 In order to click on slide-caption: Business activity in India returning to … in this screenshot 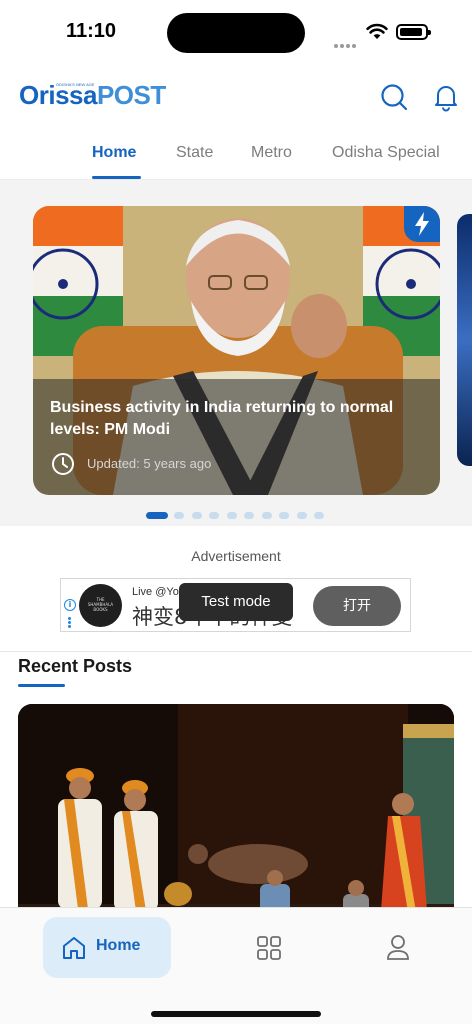, I will do `click(236, 437)`.